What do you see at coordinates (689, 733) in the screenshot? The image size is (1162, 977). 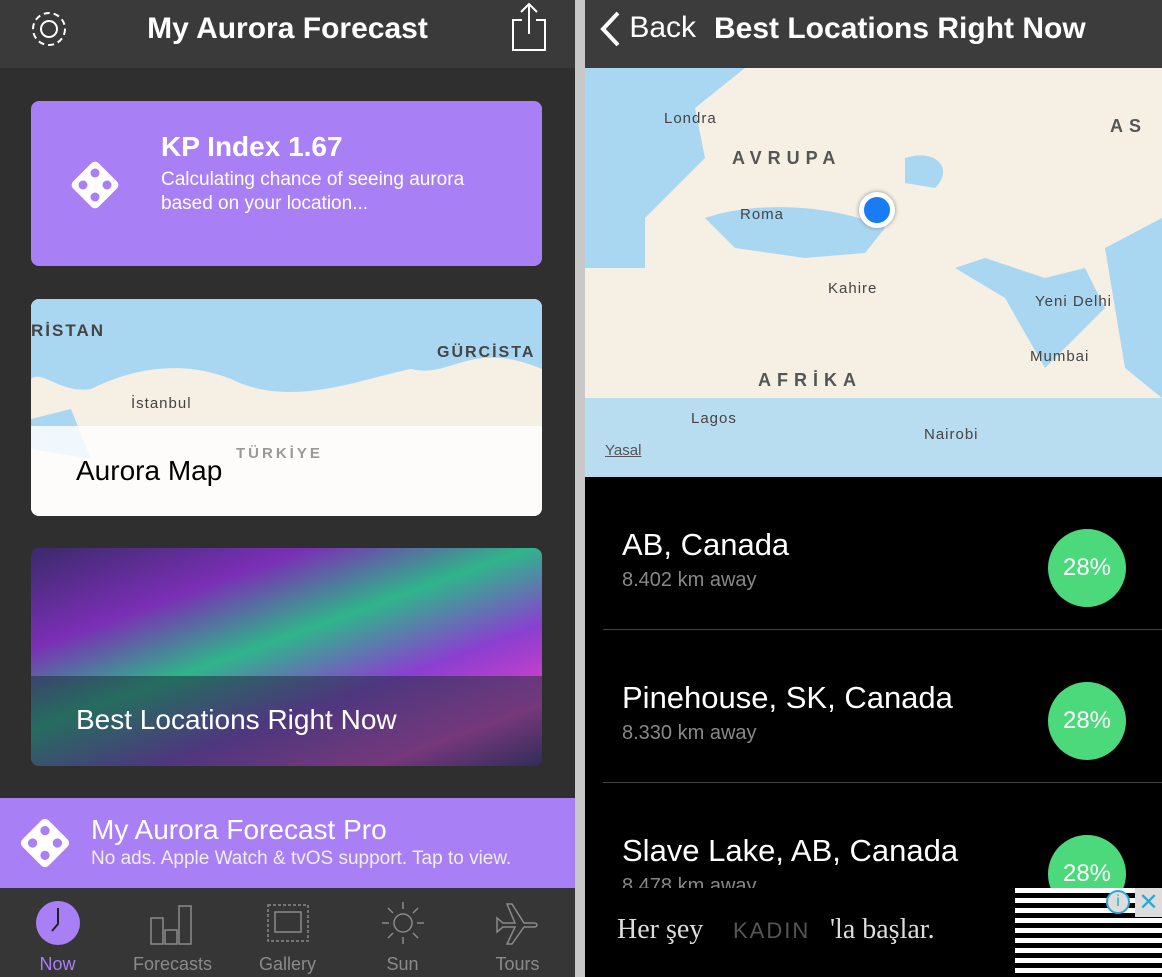 I see `location-distance: 8.330 km away` at bounding box center [689, 733].